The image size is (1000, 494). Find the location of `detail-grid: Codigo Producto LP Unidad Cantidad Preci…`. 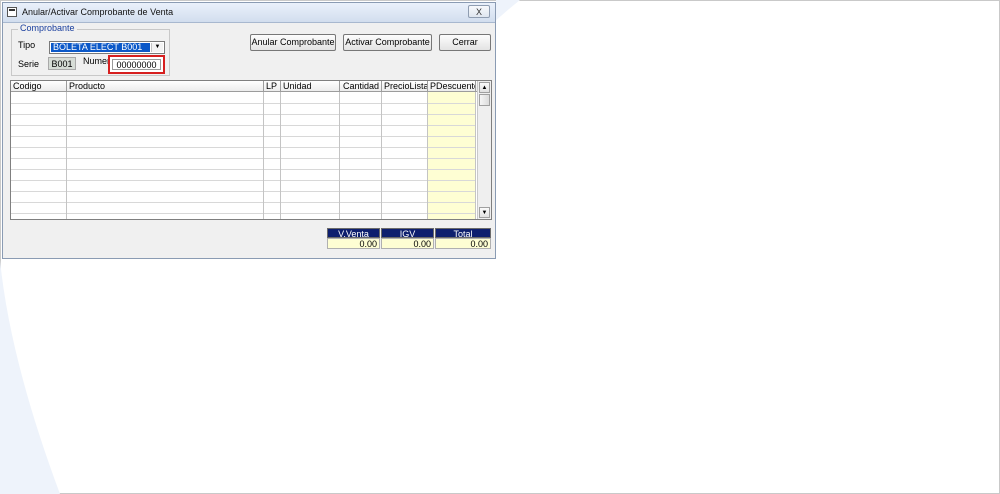

detail-grid: Codigo Producto LP Unidad Cantidad Preci… is located at coordinates (251, 150).